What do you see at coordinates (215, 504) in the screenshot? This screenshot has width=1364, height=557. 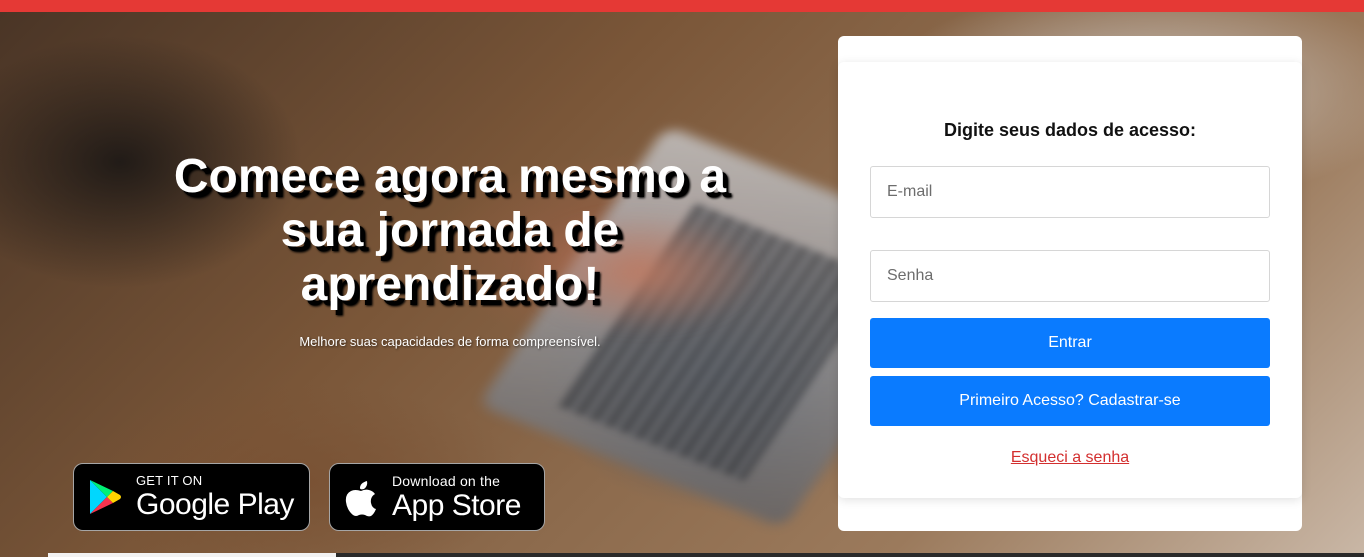 I see `google-play-big-text: Google Play` at bounding box center [215, 504].